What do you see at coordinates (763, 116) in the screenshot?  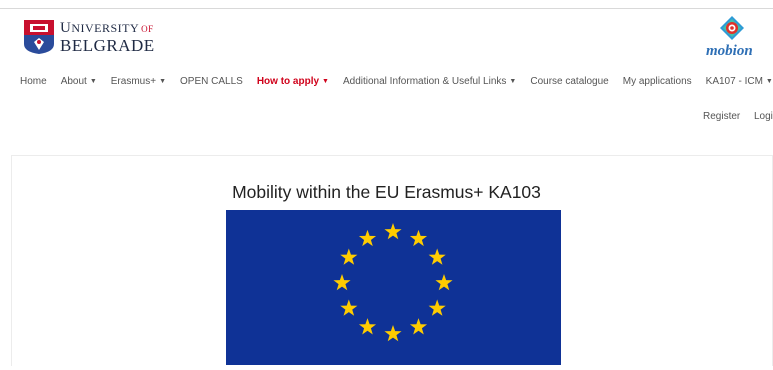 I see `login-link: Logi` at bounding box center [763, 116].